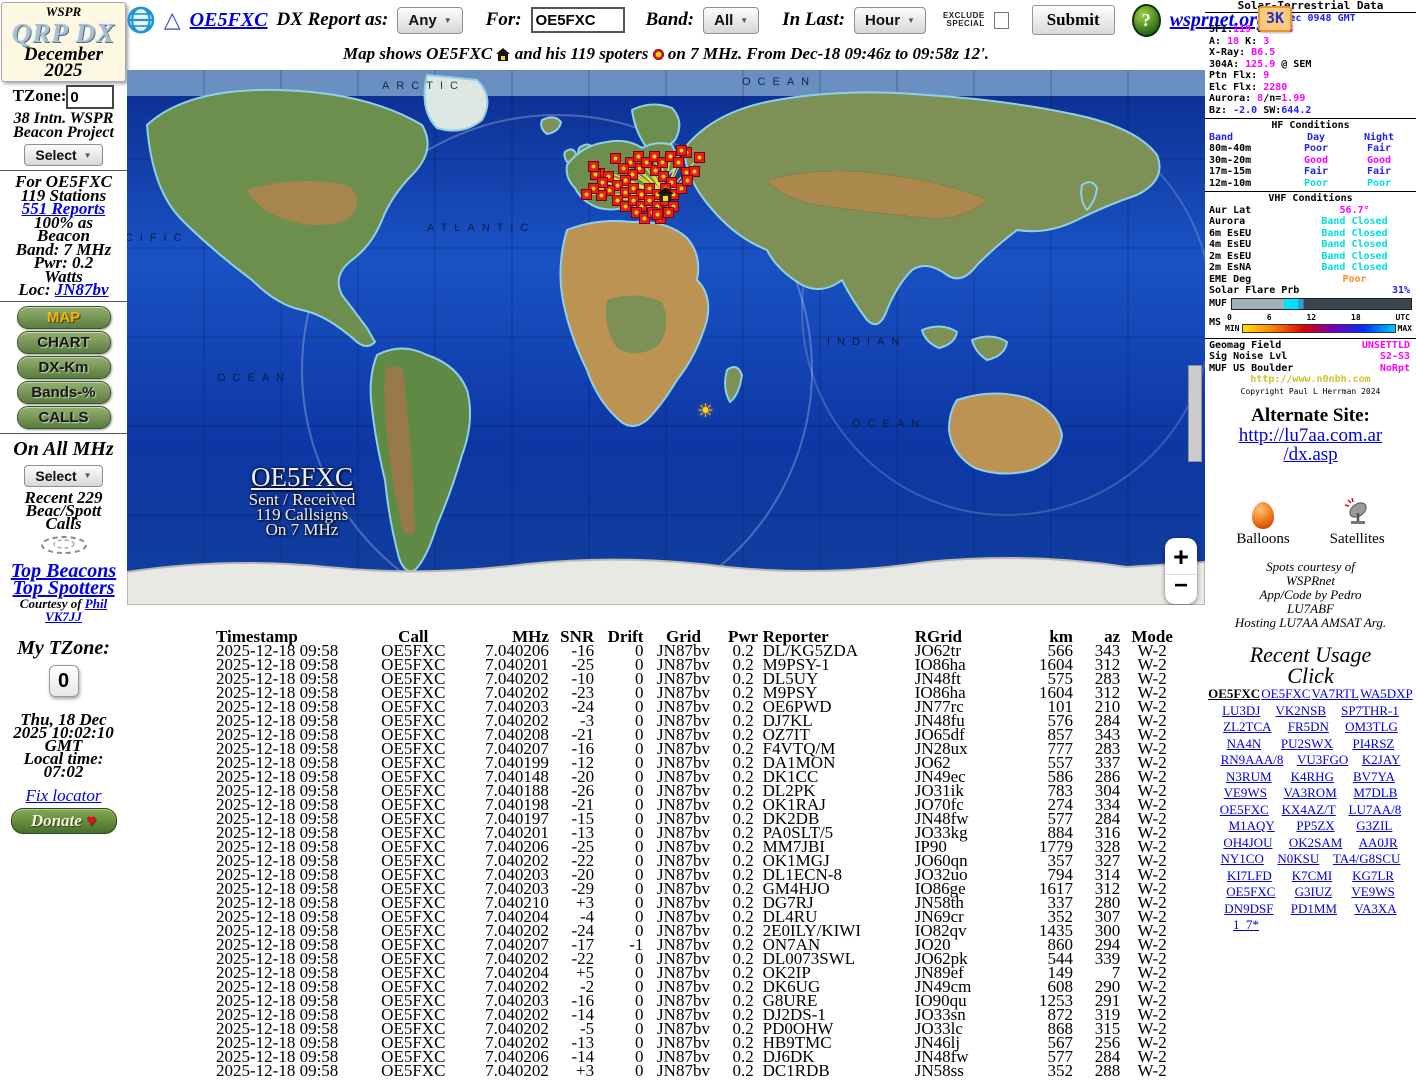  Describe the element at coordinates (63, 367) in the screenshot. I see `view-button-dxkm: DX-Km` at that location.